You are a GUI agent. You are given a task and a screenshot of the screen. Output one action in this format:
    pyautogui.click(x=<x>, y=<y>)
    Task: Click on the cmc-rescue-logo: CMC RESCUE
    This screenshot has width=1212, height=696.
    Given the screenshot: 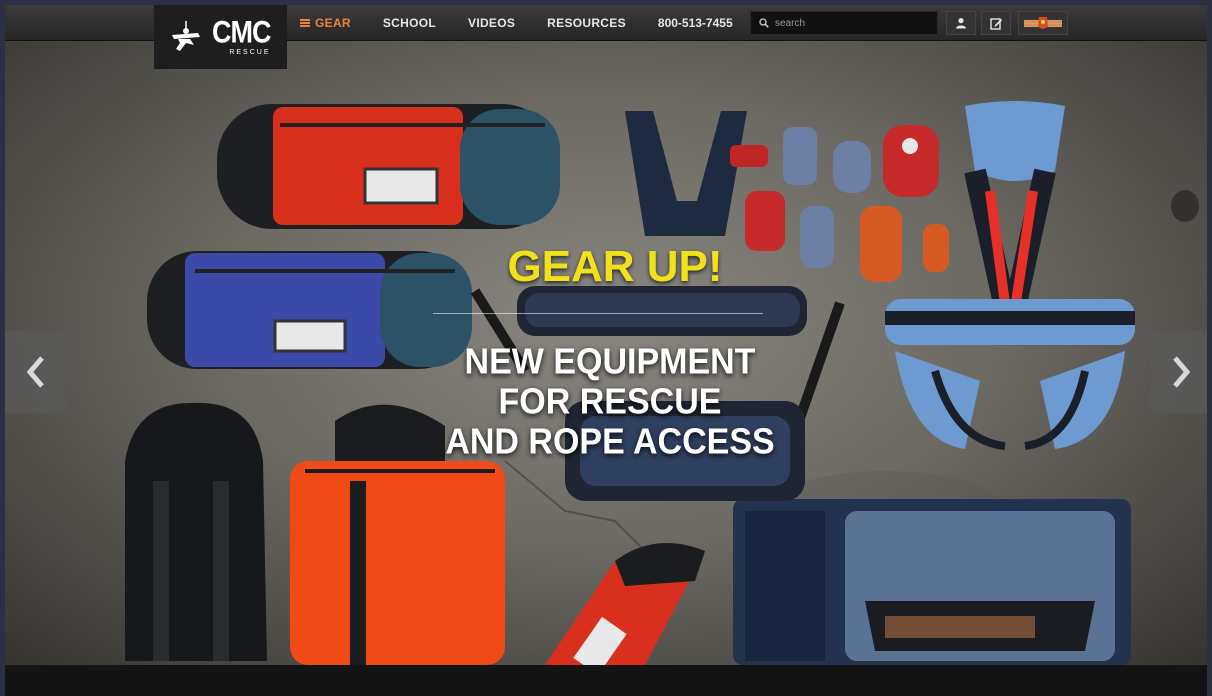 What is the action you would take?
    pyautogui.click(x=220, y=37)
    